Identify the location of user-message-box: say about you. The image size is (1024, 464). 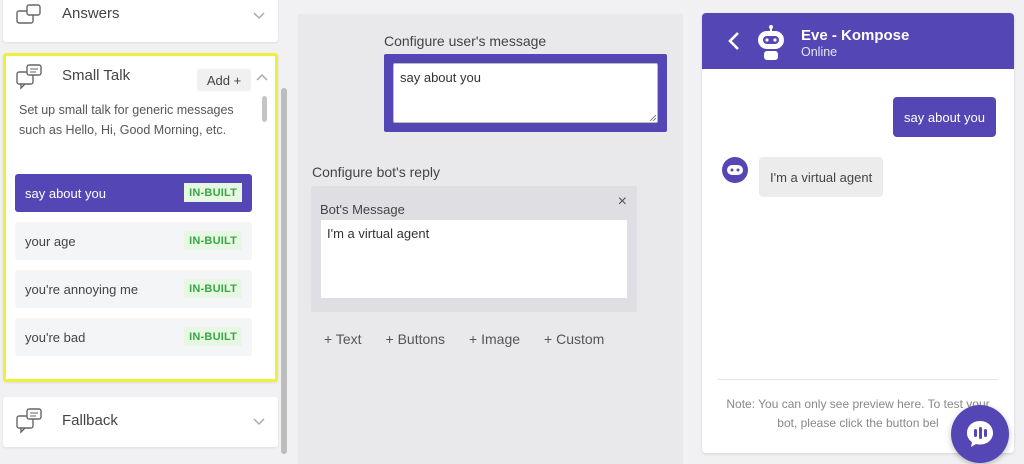
(525, 93).